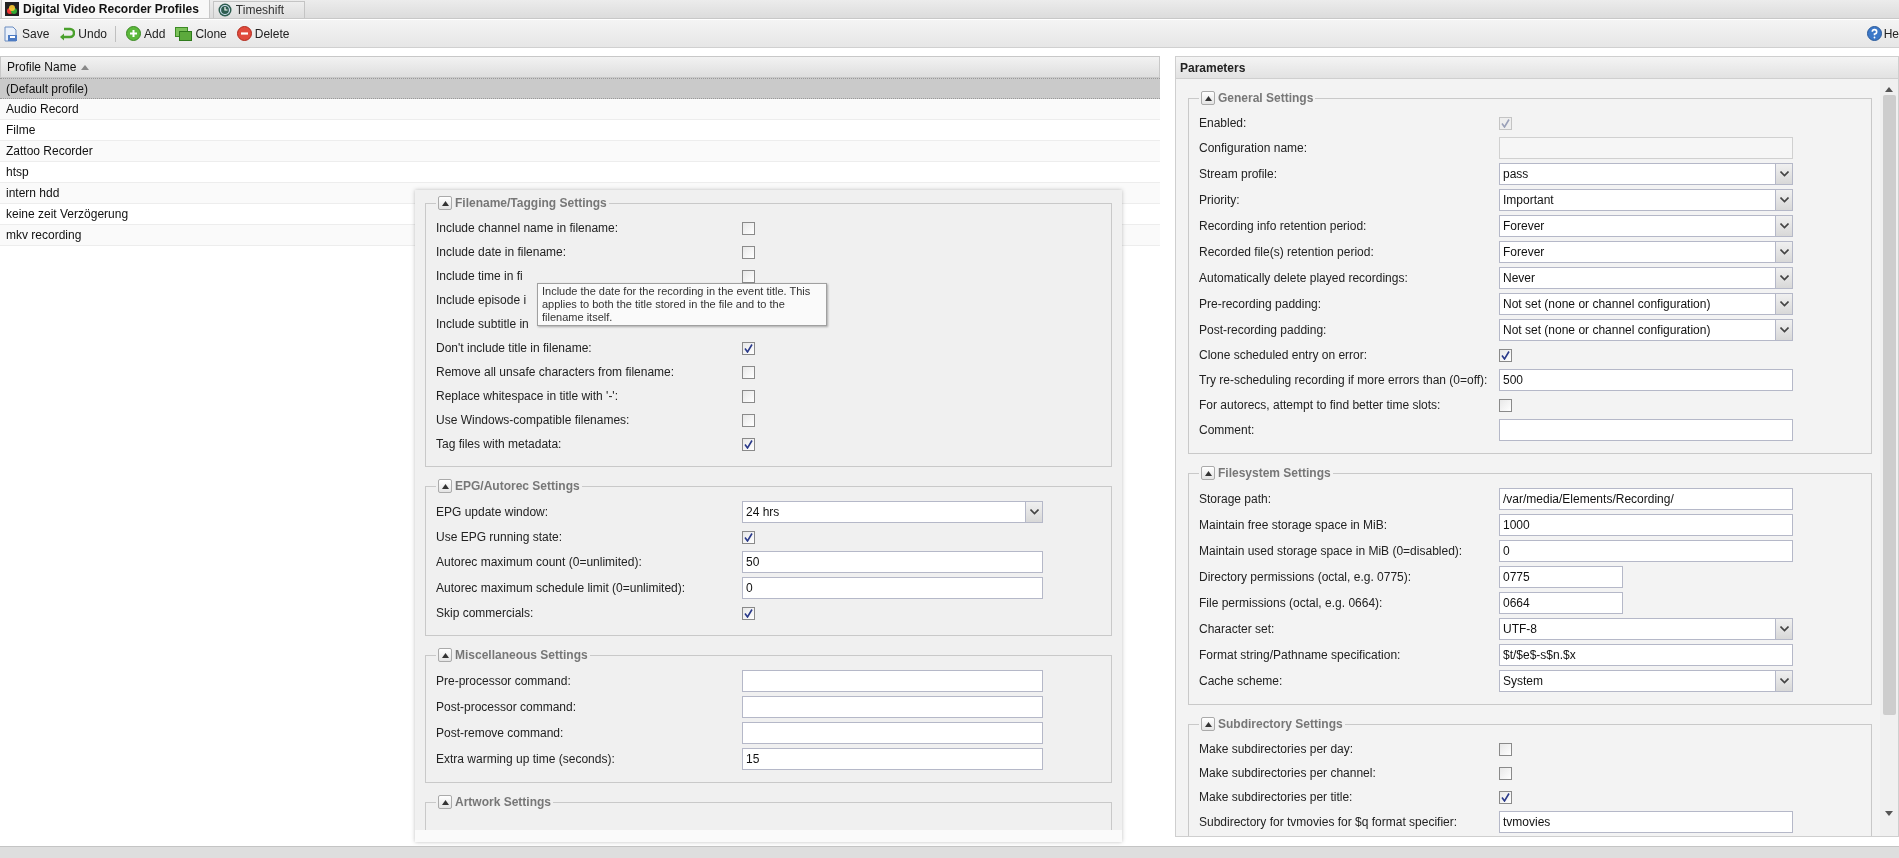 The width and height of the screenshot is (1899, 858). What do you see at coordinates (1280, 724) in the screenshot?
I see `section-title: Subdirectory Settings` at bounding box center [1280, 724].